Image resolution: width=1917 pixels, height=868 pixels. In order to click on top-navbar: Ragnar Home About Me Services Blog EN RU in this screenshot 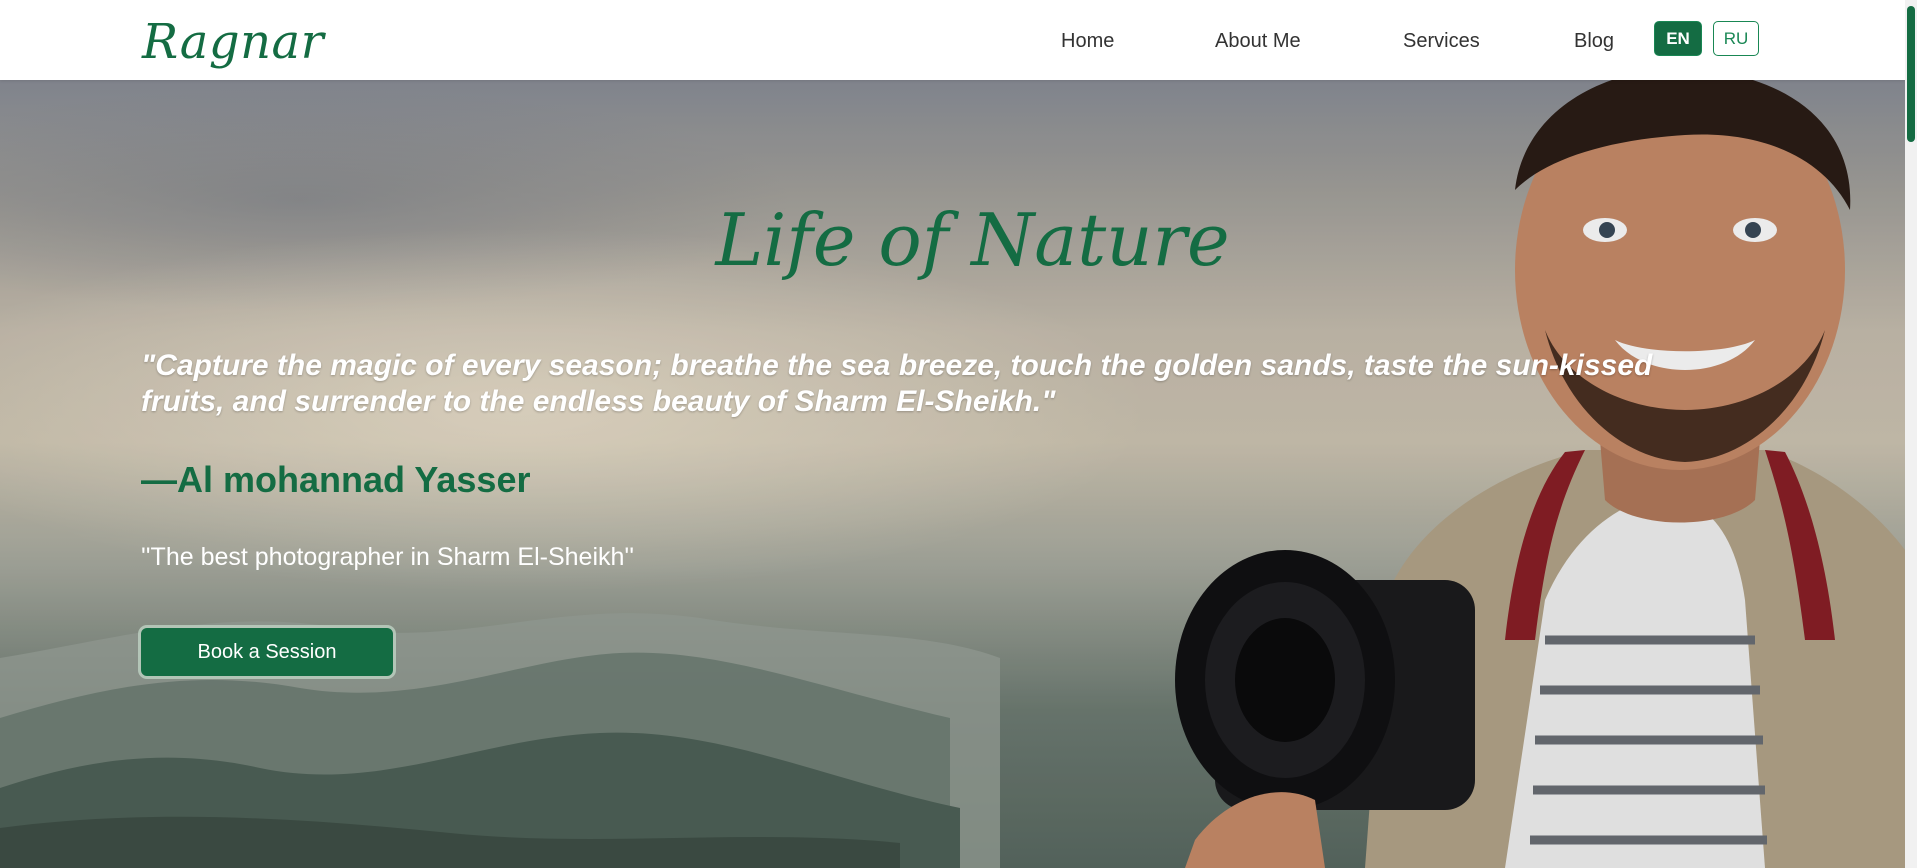, I will do `click(952, 40)`.